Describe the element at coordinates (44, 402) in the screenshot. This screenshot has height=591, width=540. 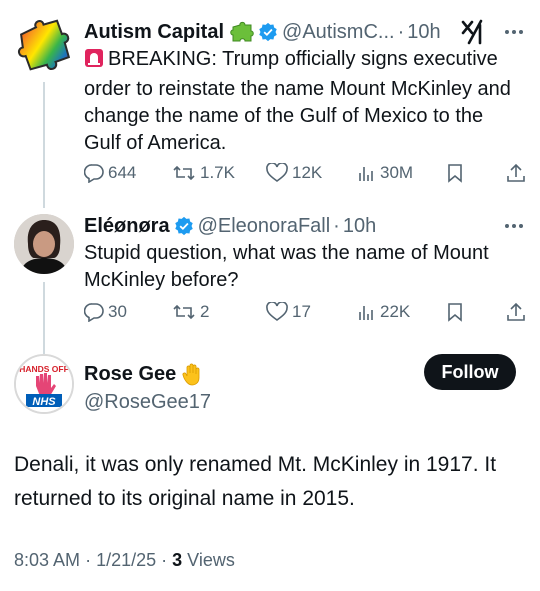
I see `avatar-text-bottom: NHS` at that location.